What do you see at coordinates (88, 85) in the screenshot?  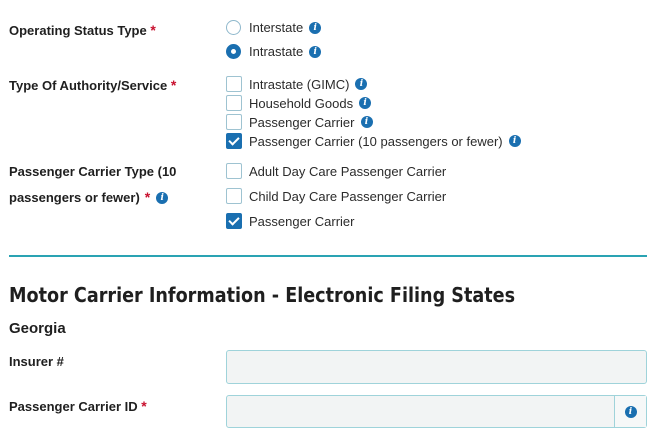 I see `authority-label-text: Type Of Authority/Service` at bounding box center [88, 85].